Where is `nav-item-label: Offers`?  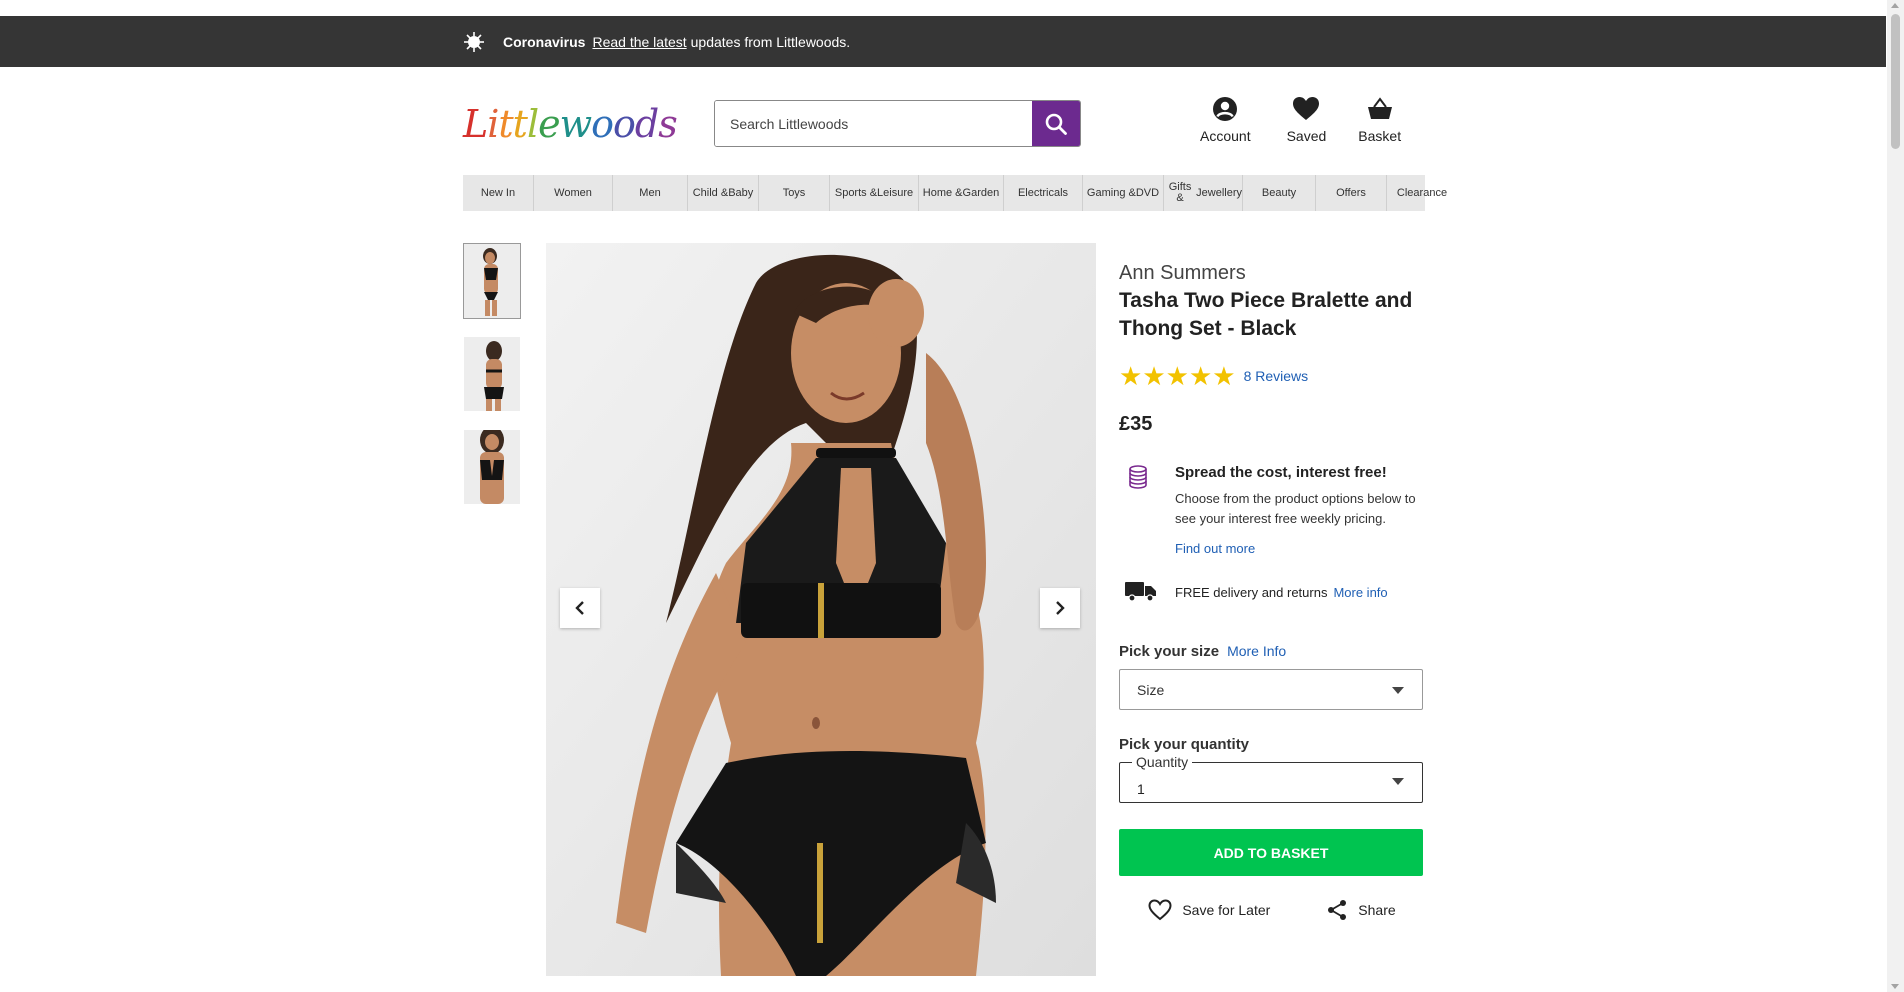 nav-item-label: Offers is located at coordinates (1351, 192).